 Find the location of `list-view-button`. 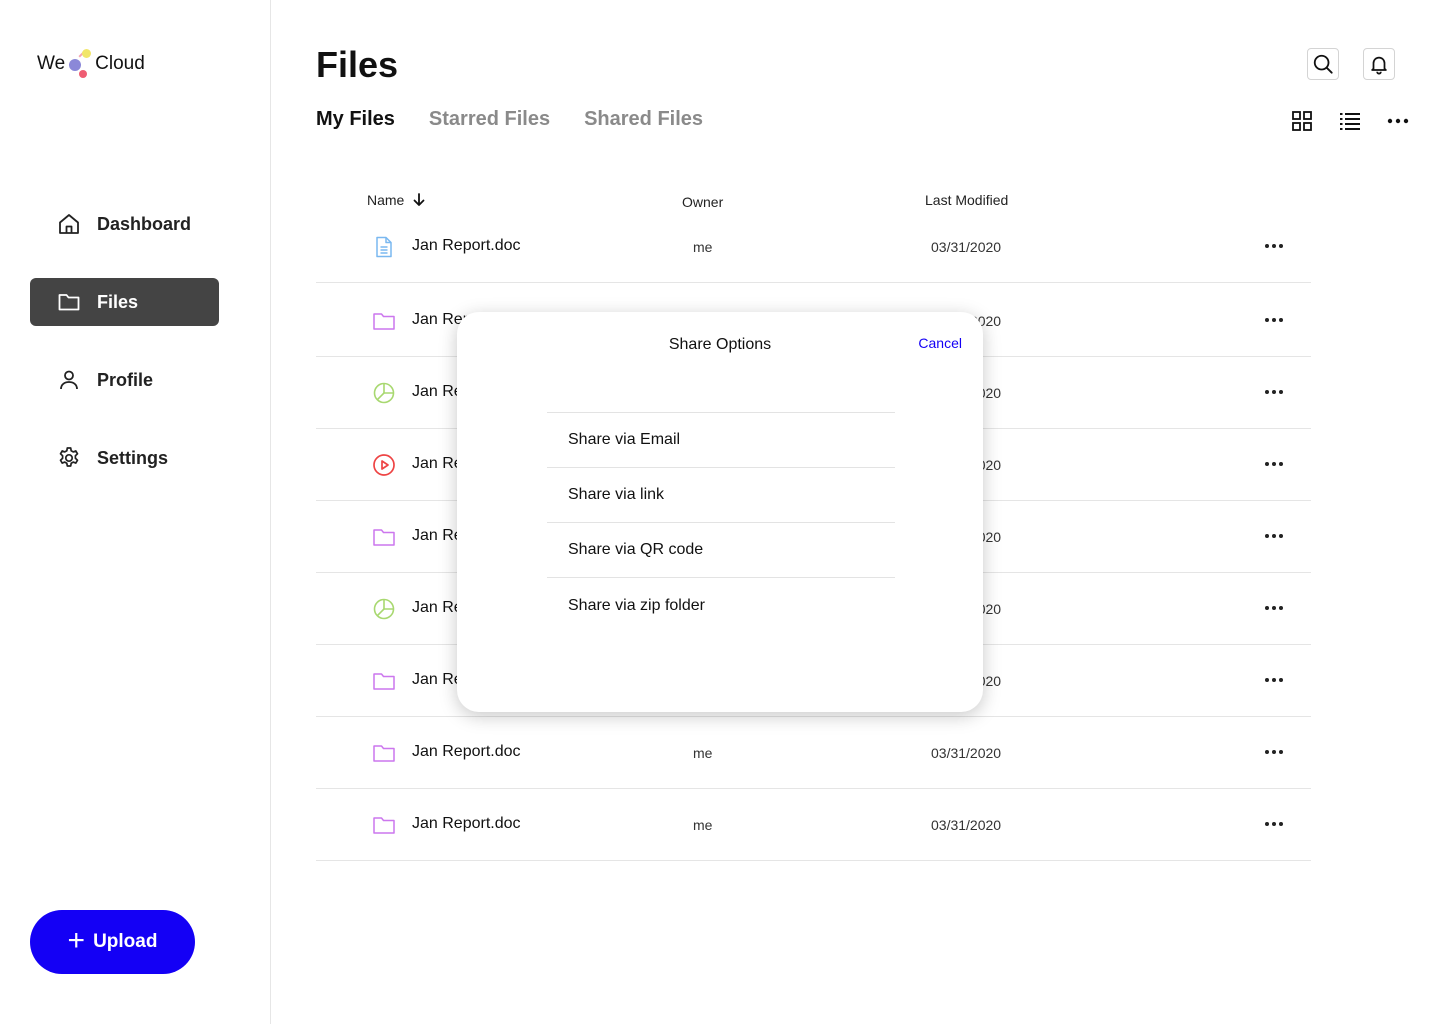

list-view-button is located at coordinates (1350, 121).